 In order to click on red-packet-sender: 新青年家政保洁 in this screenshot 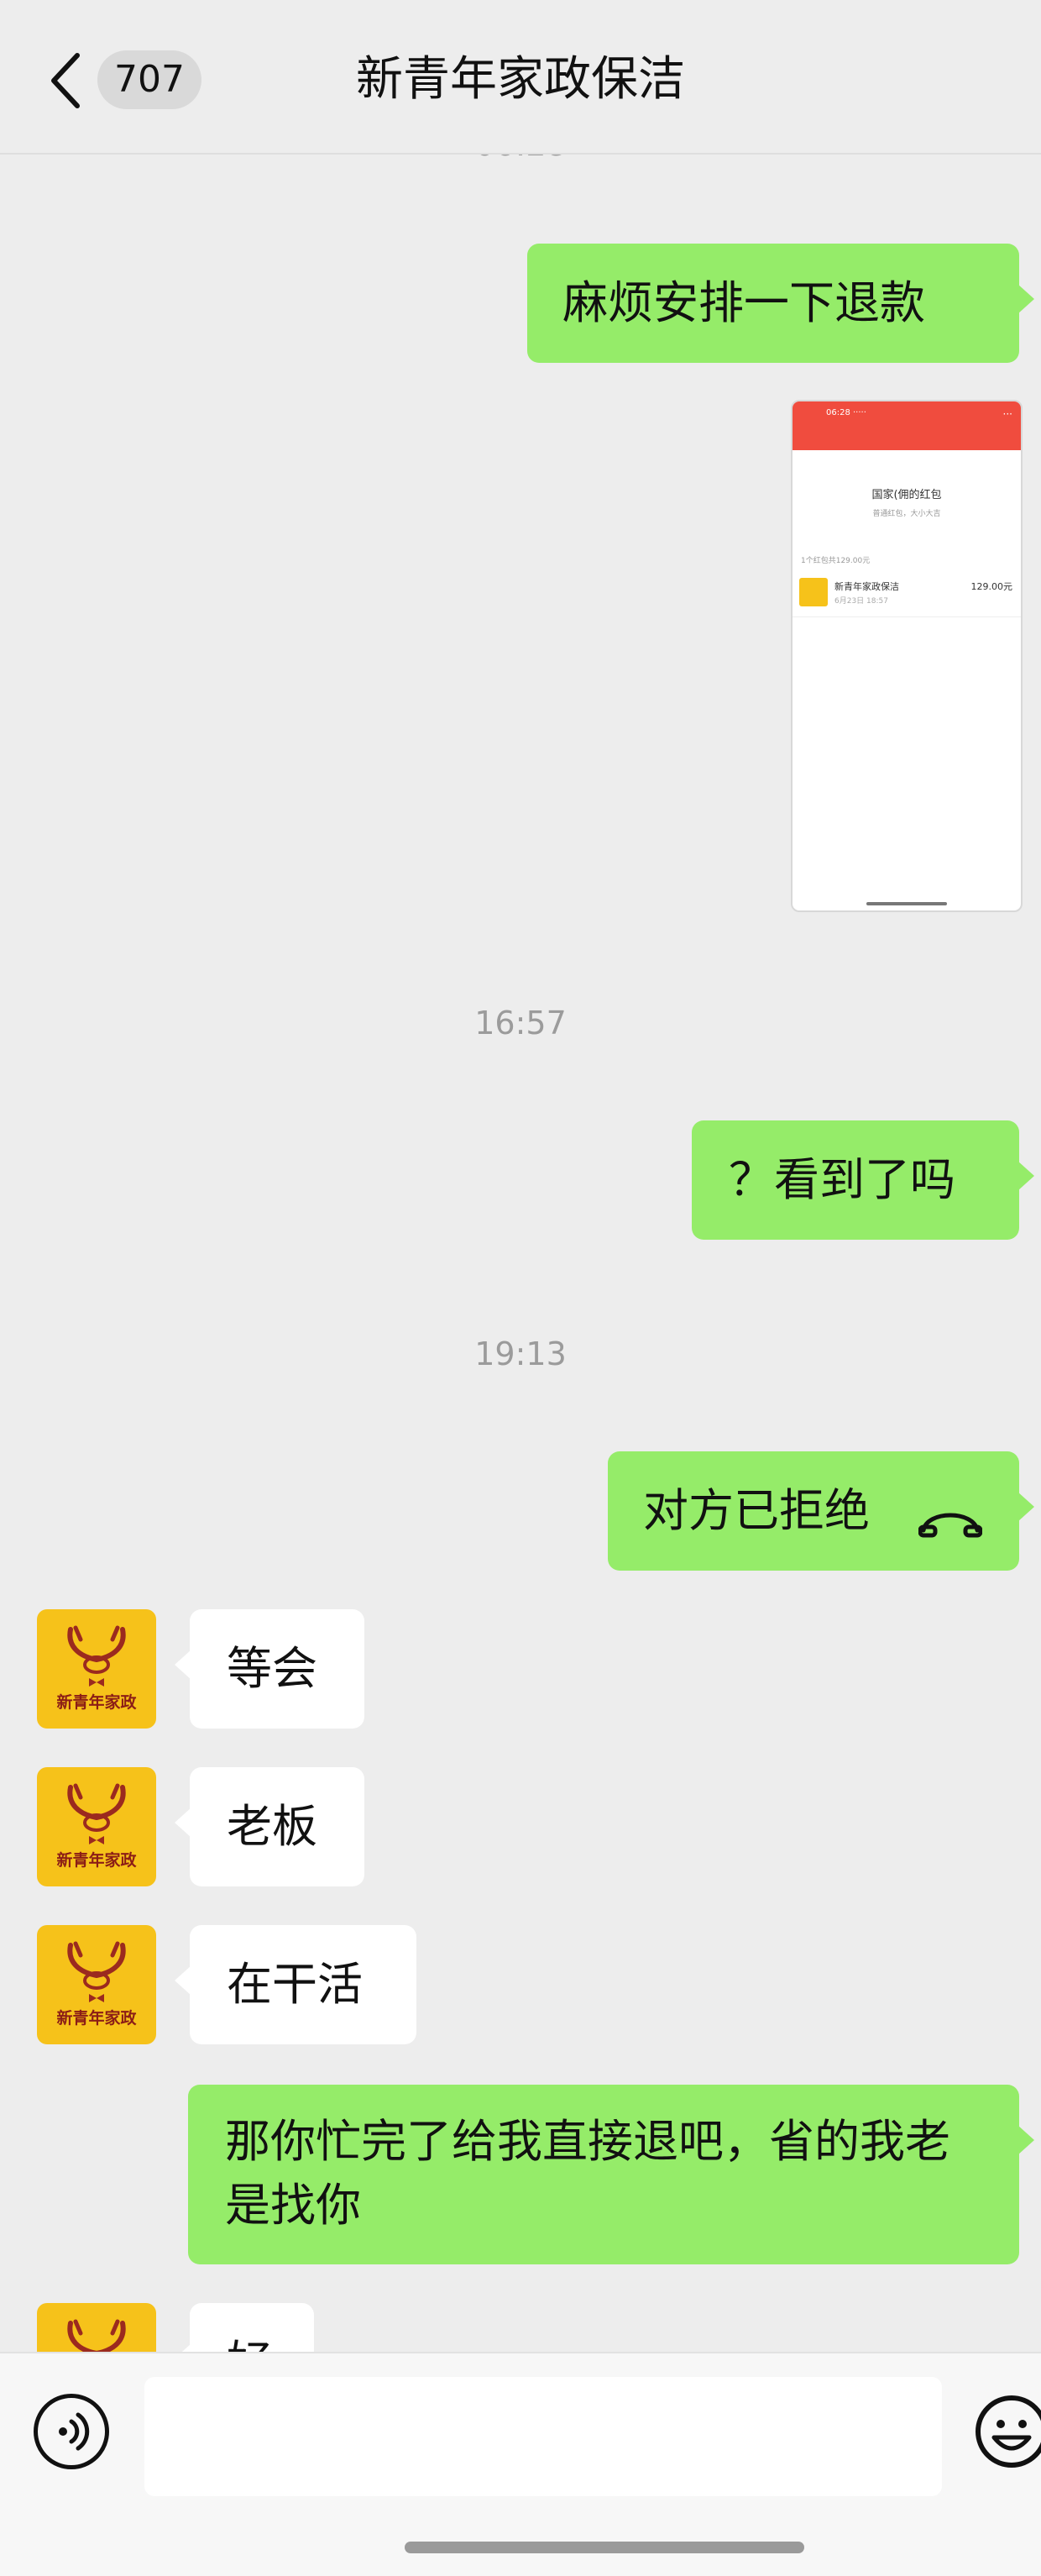, I will do `click(866, 586)`.